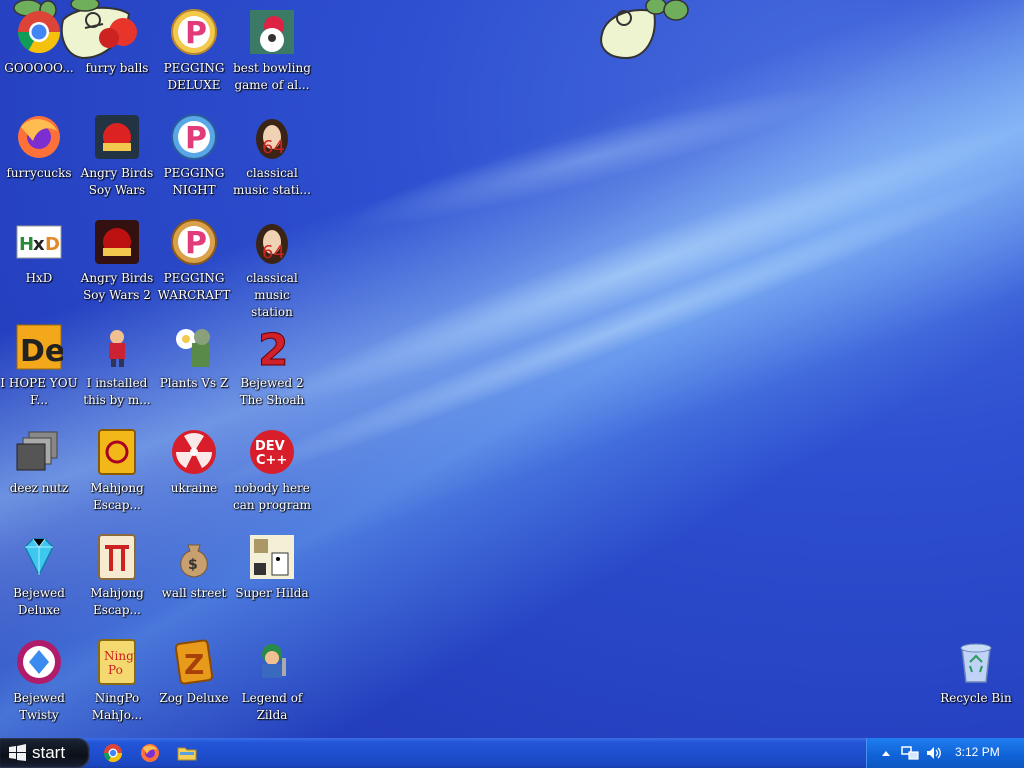  What do you see at coordinates (977, 752) in the screenshot?
I see `clock: 3:12 PM` at bounding box center [977, 752].